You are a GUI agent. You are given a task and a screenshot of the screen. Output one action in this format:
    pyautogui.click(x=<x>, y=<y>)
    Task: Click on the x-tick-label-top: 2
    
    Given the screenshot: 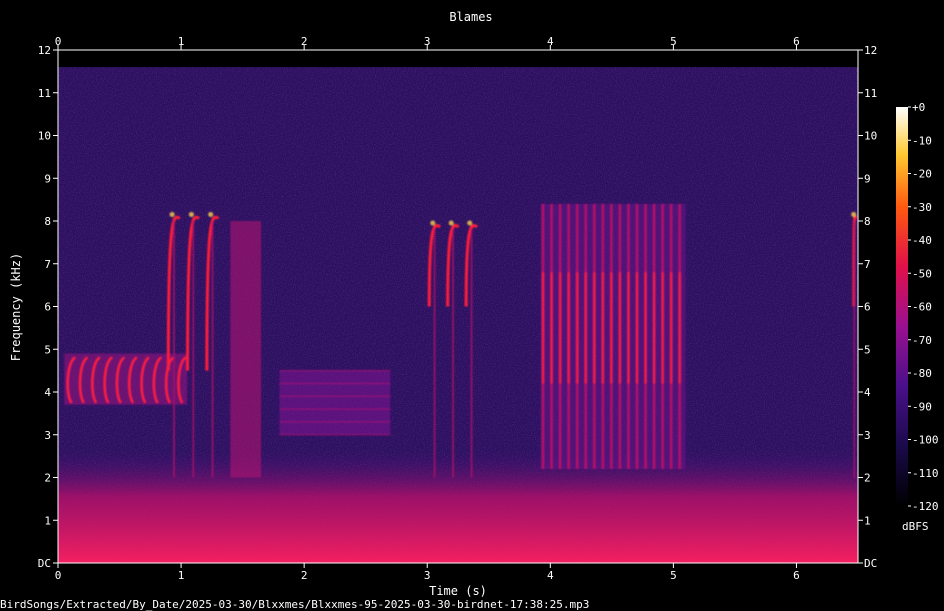 What is the action you would take?
    pyautogui.click(x=304, y=41)
    